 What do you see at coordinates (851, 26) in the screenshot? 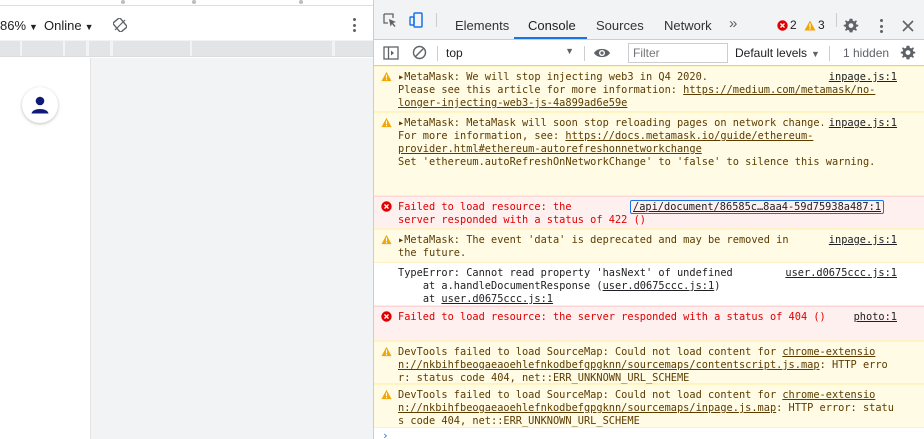
I see `gear-icon` at bounding box center [851, 26].